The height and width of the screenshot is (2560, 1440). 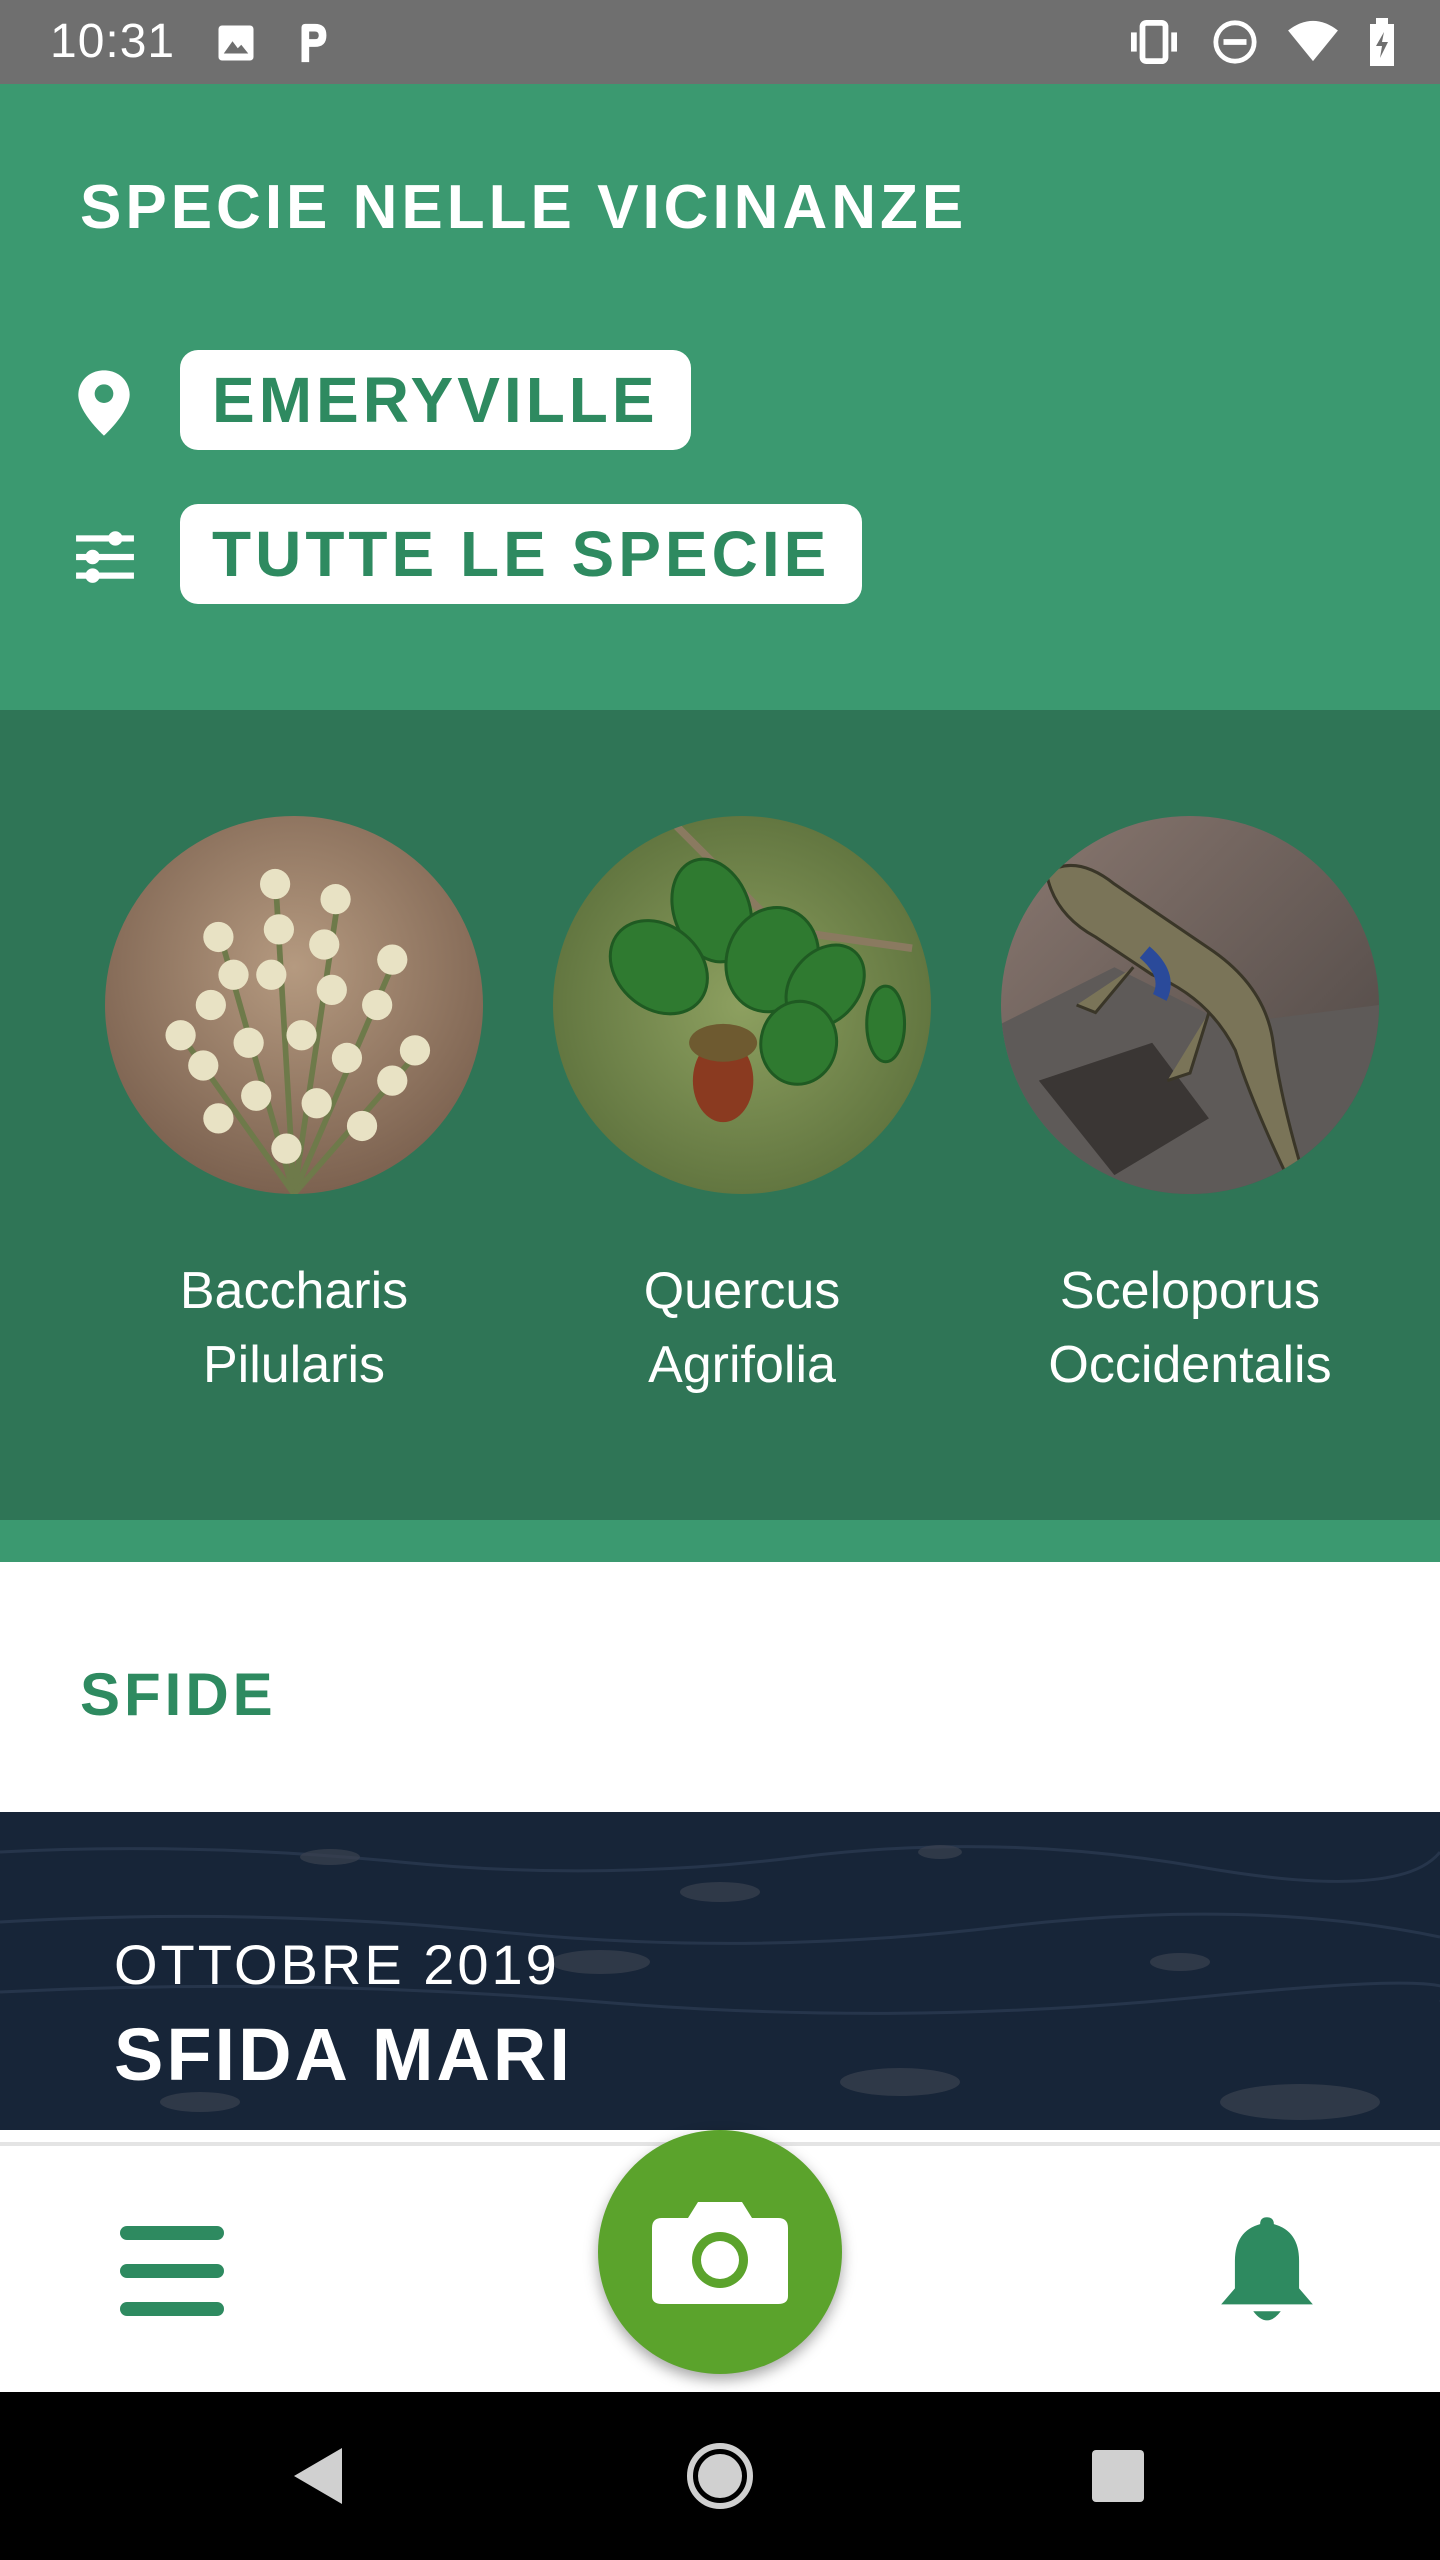 I want to click on species-name-line2: Occidentalis, so click(x=1190, y=1365).